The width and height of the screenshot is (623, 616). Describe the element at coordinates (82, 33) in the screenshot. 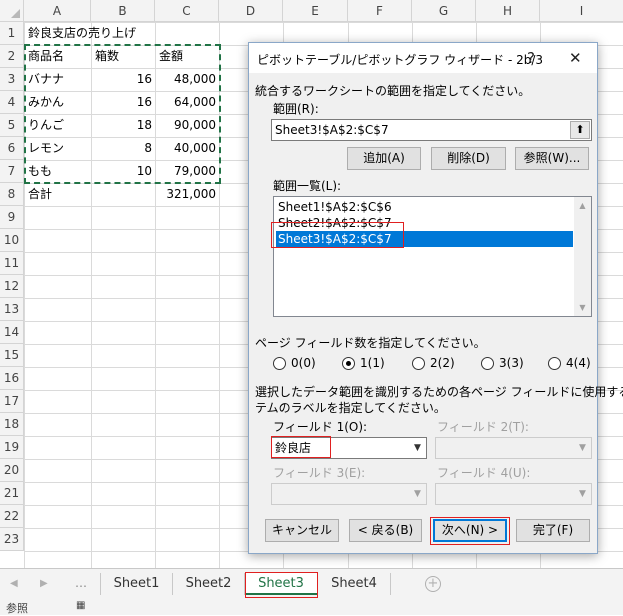

I see `cell-a1-title: 鈴良支店の売り上げ` at that location.